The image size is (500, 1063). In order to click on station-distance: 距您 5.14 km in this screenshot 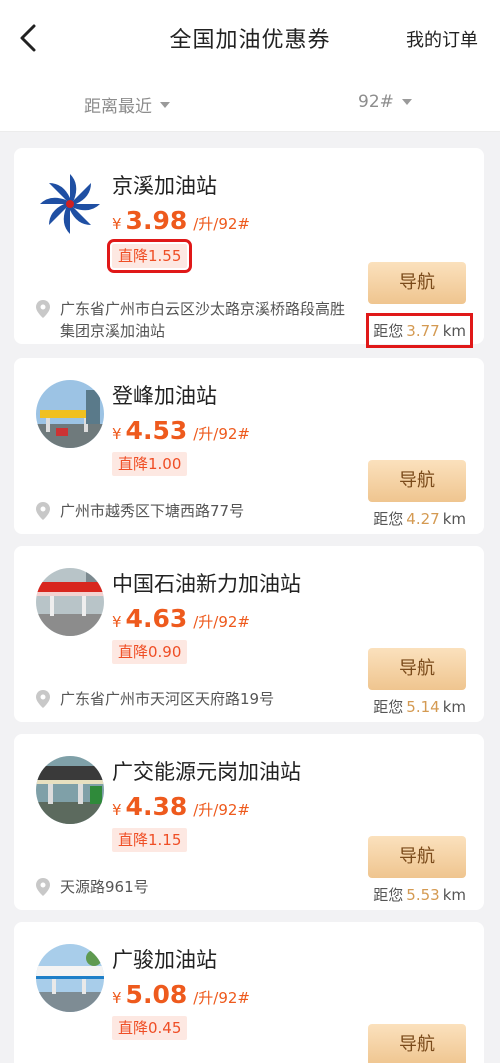, I will do `click(419, 706)`.